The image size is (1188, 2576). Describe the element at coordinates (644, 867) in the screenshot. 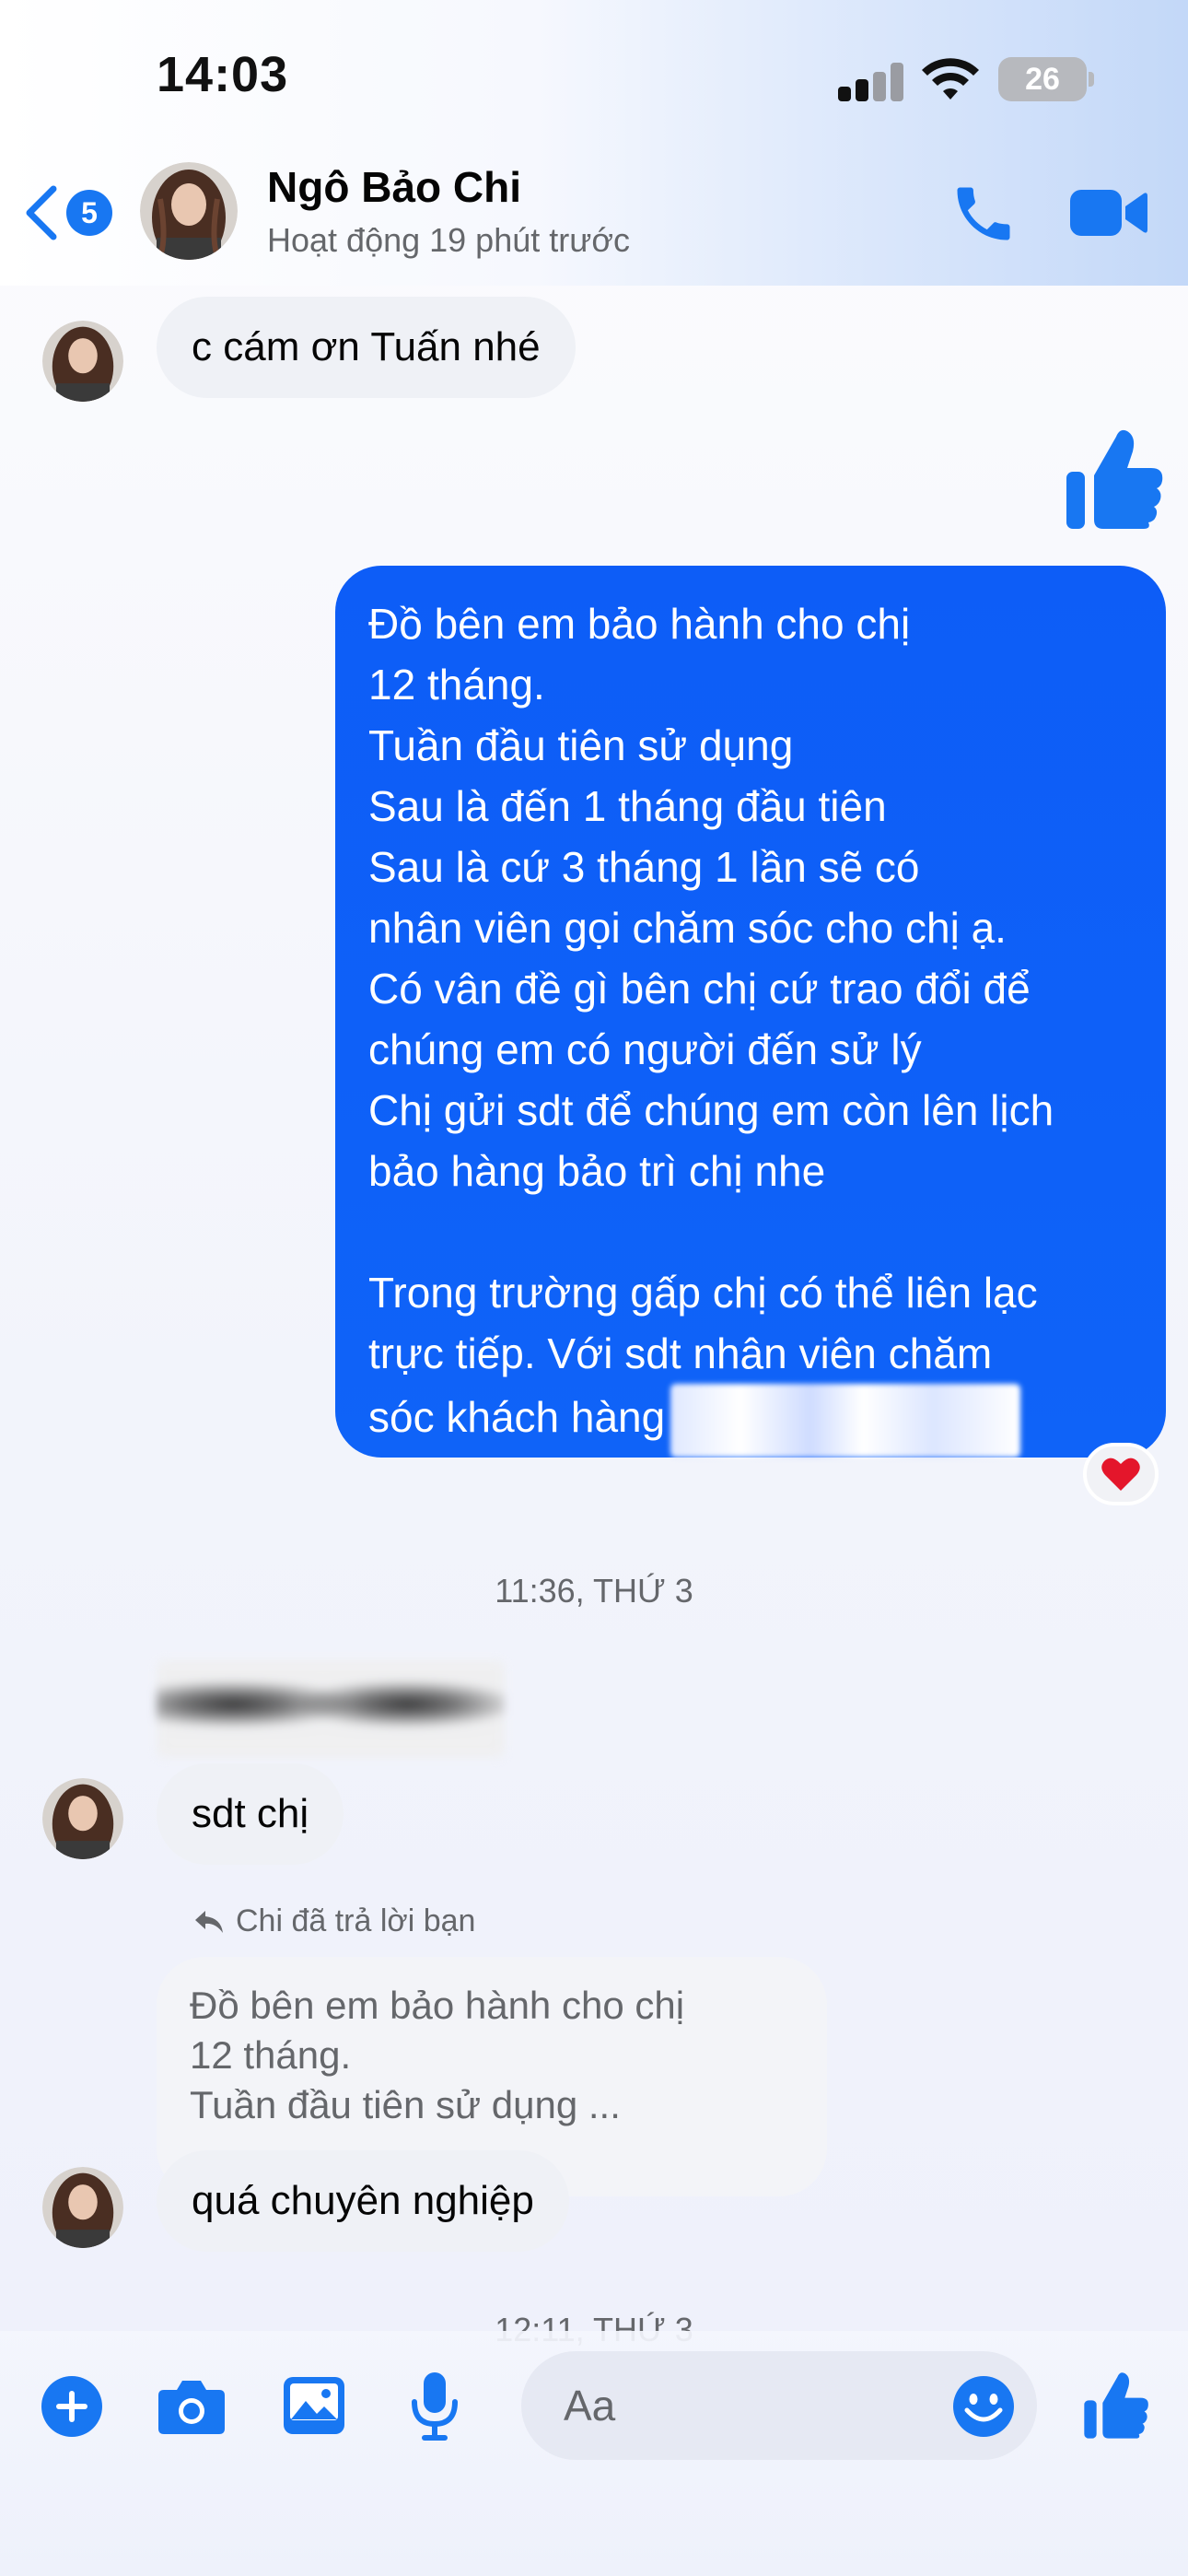

I see `outgoing-line: Sau là cứ 3 tháng 1 lần sẽ có` at that location.